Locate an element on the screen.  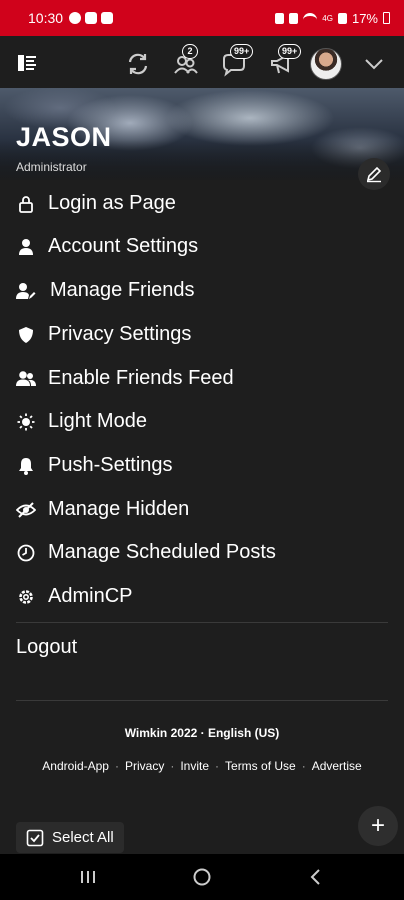
footer-copyright: Wimkin 2022 · English (US) is located at coordinates (202, 733).